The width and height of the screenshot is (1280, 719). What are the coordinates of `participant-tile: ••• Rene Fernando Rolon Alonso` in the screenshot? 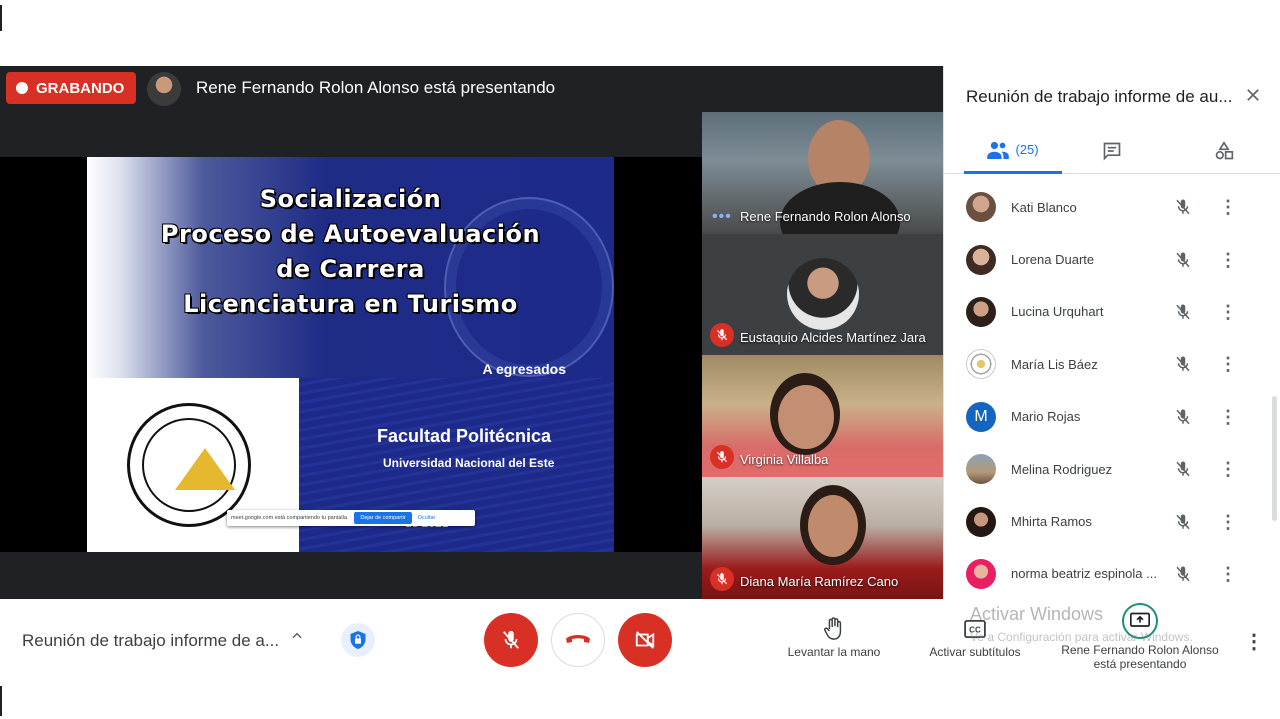 It's located at (822, 173).